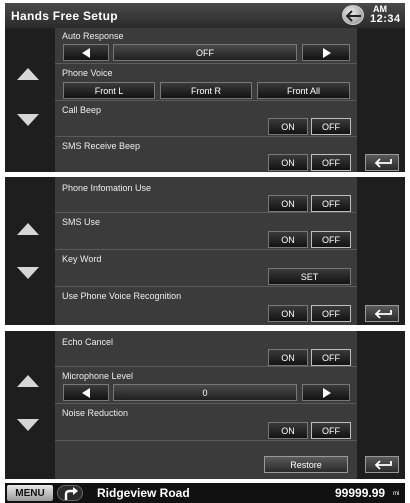 This screenshot has height=503, width=410. What do you see at coordinates (93, 36) in the screenshot?
I see `auto-response-label: Auto Response` at bounding box center [93, 36].